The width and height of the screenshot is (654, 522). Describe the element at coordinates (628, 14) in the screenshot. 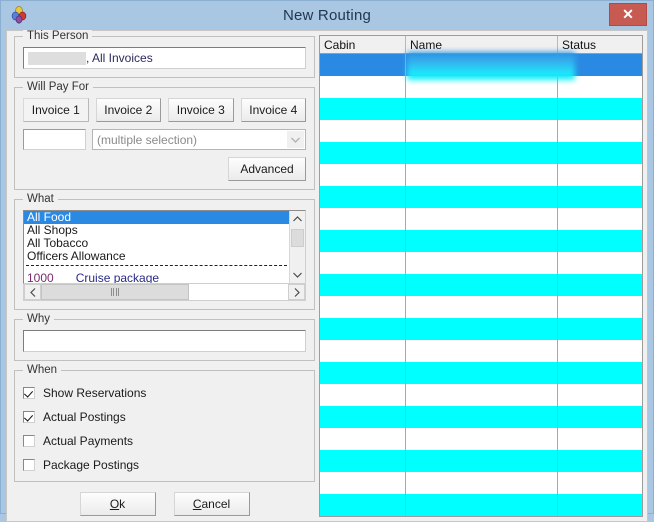

I see `close-button: ✕` at that location.